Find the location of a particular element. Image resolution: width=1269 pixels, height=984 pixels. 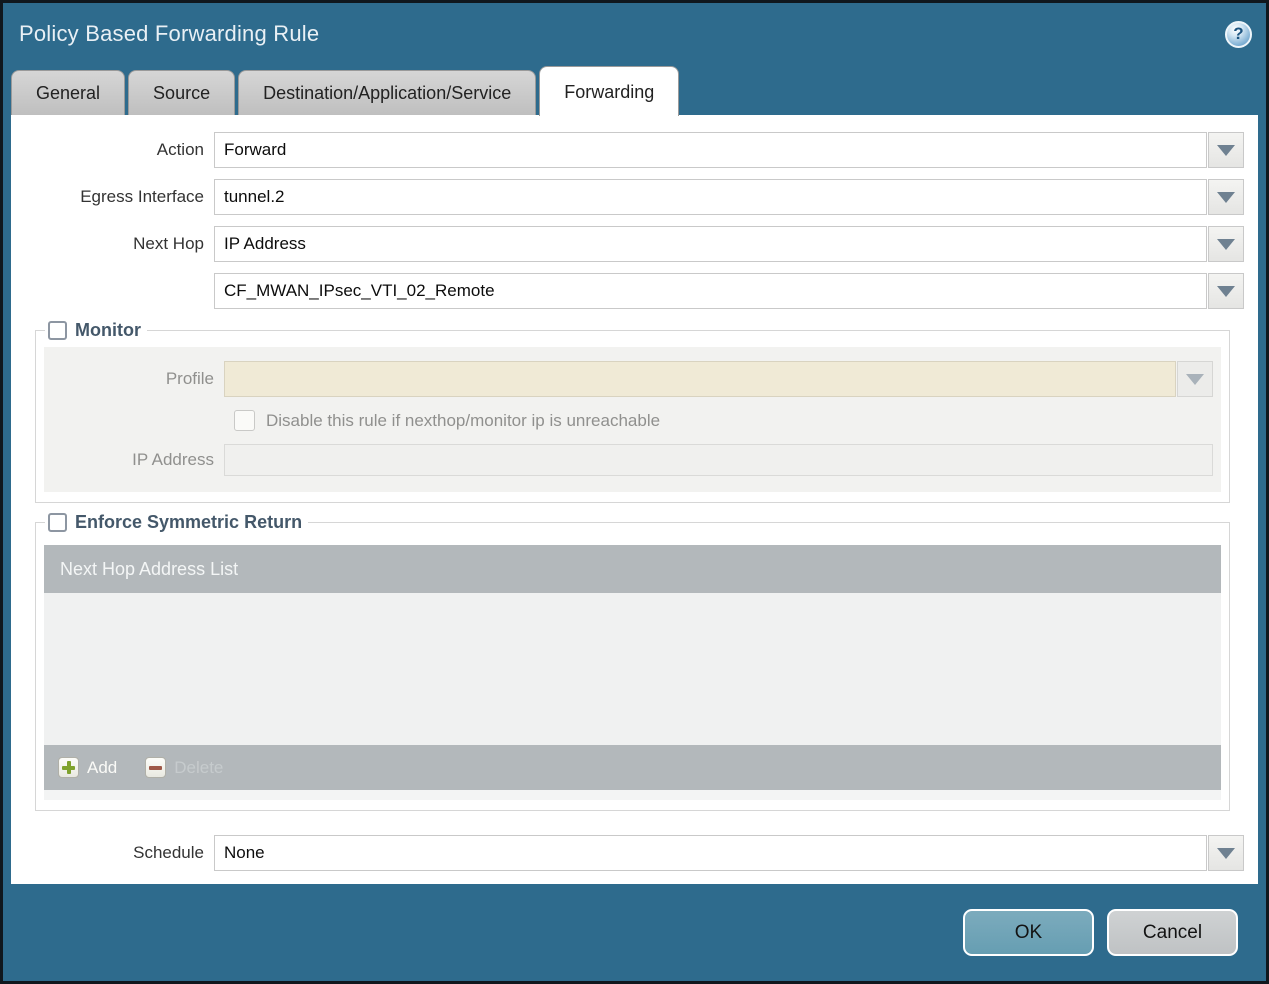

next-hop-address-input: CF_MWAN_IPsec_VTI_02_Remote is located at coordinates (710, 291).